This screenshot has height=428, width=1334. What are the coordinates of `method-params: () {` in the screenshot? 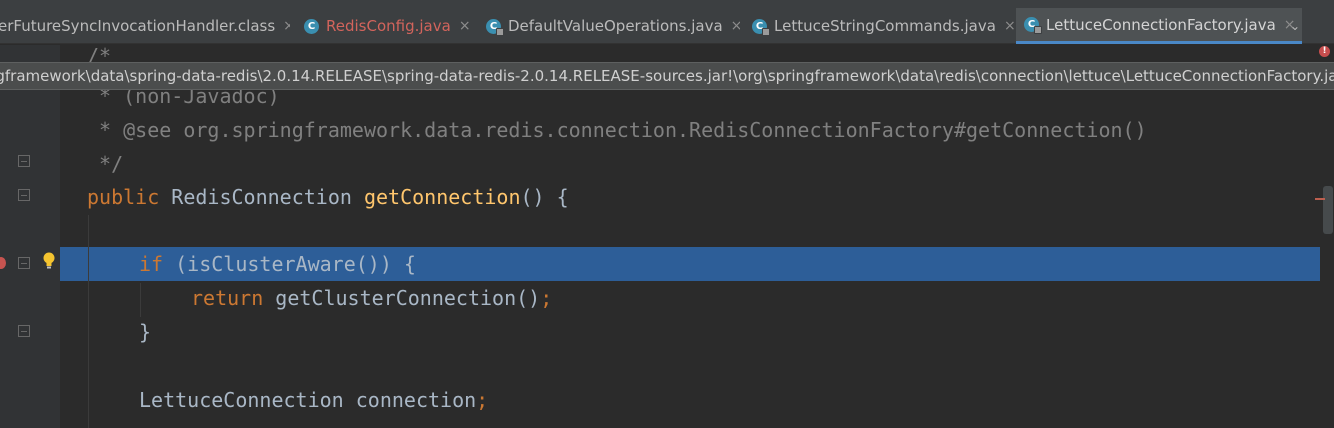 It's located at (544, 197).